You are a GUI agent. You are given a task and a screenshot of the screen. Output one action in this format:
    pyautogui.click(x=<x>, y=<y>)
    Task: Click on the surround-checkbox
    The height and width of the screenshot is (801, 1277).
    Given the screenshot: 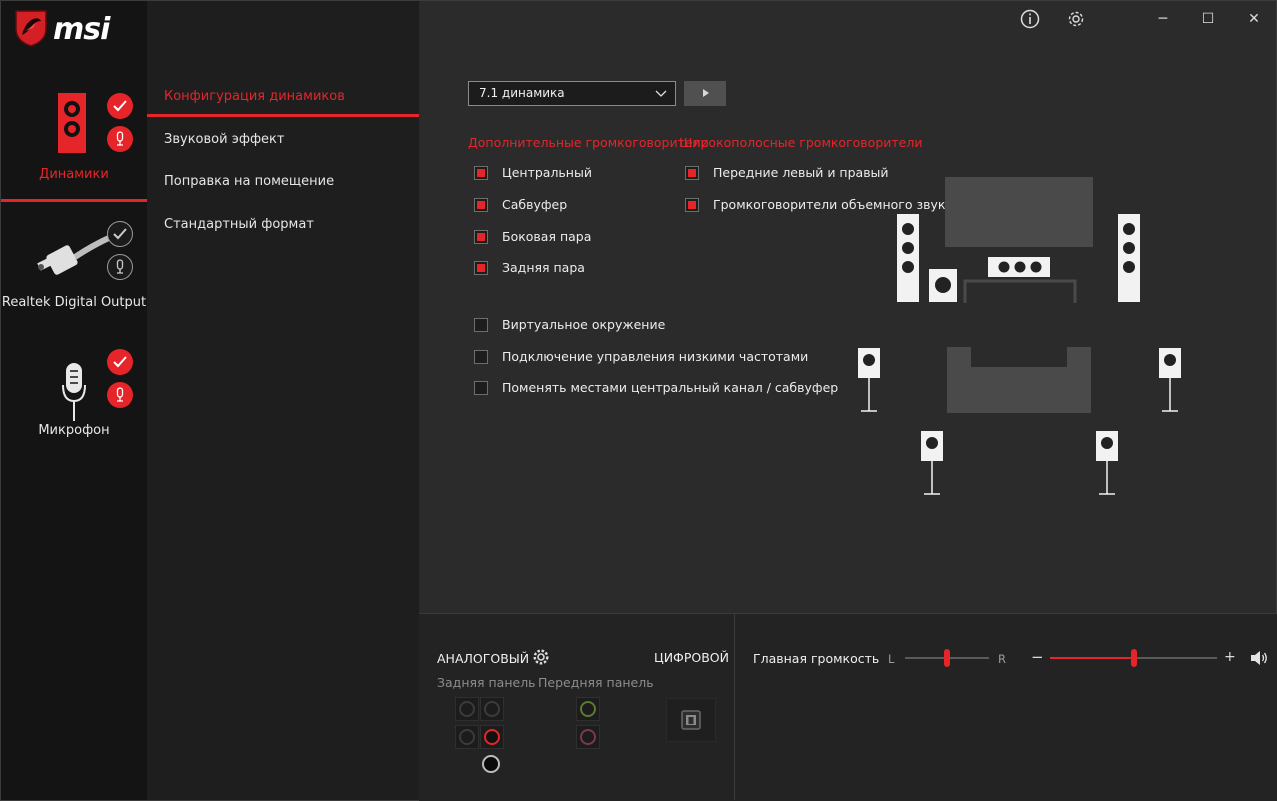 What is the action you would take?
    pyautogui.click(x=692, y=205)
    